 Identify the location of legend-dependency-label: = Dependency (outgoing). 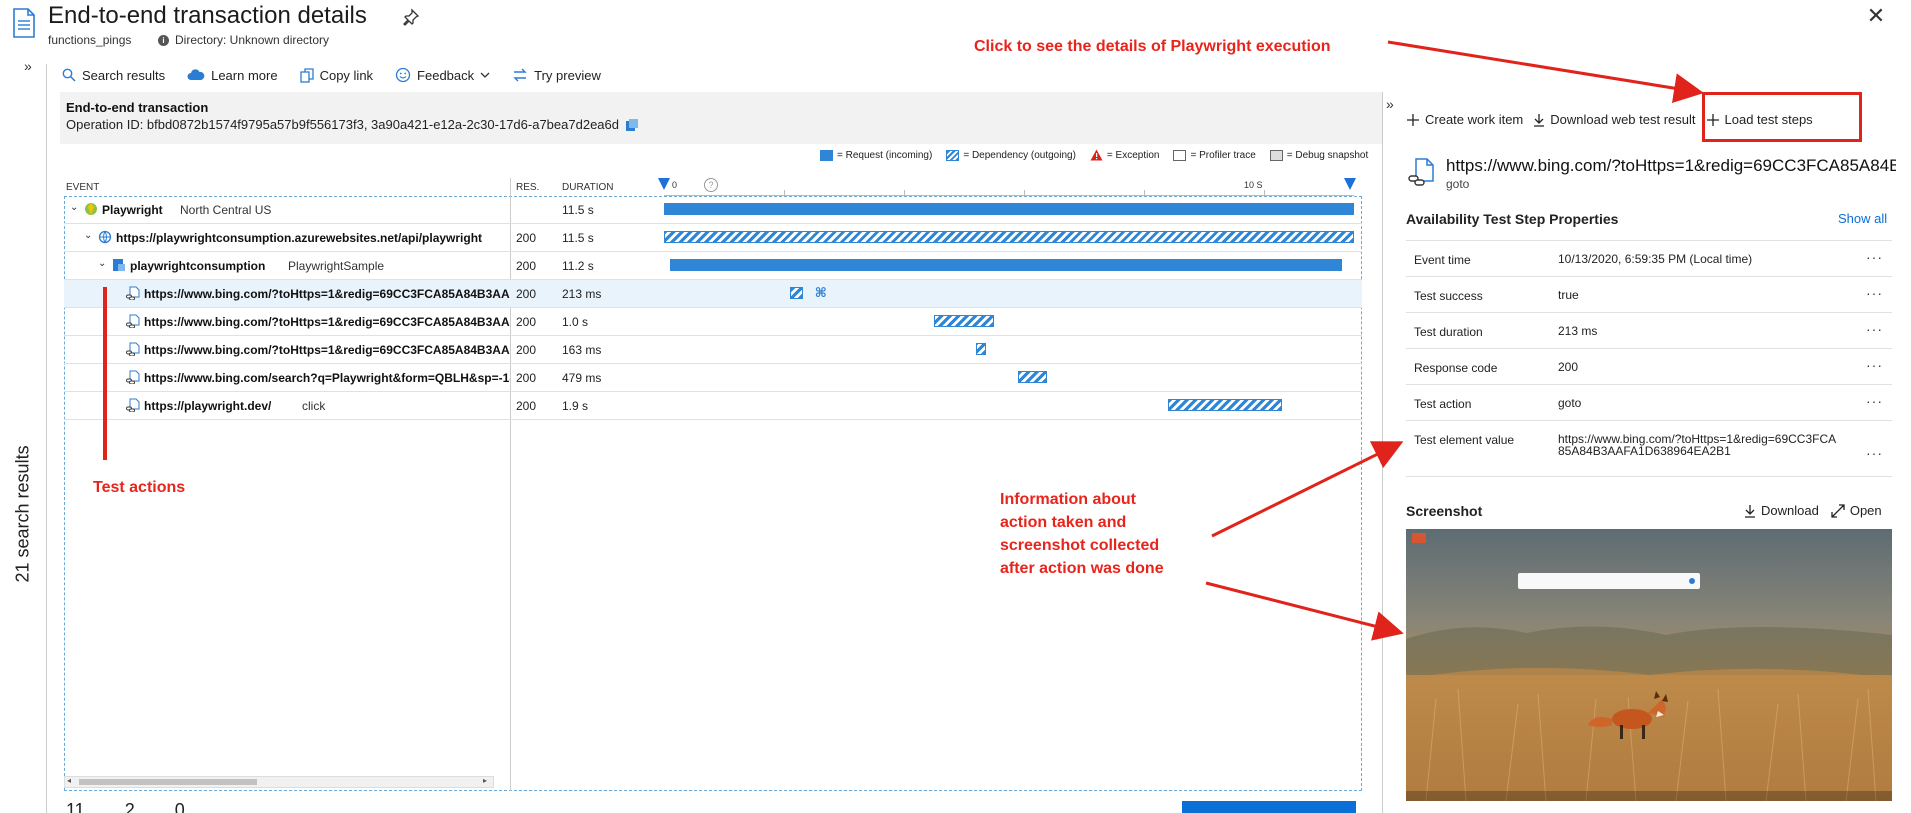
(1019, 155).